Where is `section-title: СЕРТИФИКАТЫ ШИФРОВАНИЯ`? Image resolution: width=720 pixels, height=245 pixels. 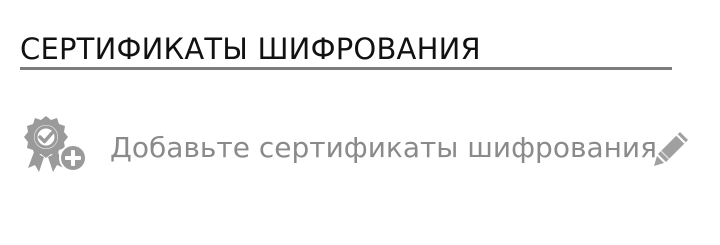
section-title: СЕРТИФИКАТЫ ШИФРОВАНИЯ is located at coordinates (250, 49).